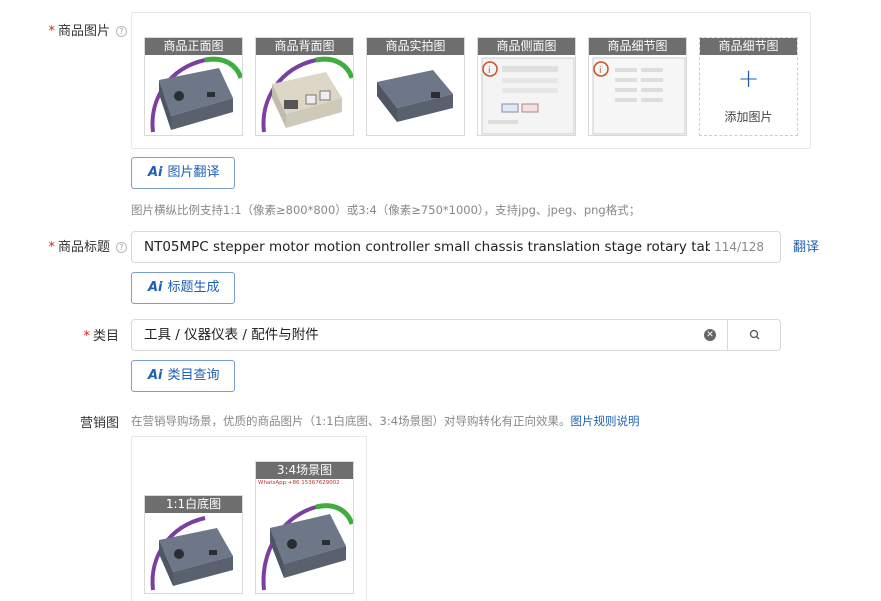 The width and height of the screenshot is (881, 601). I want to click on category-query-button: Ai 类目查询, so click(183, 376).